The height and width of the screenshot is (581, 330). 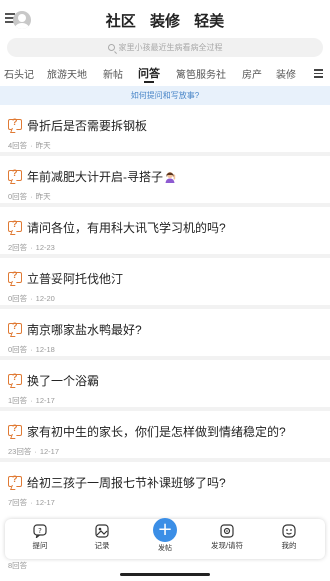 What do you see at coordinates (102, 545) in the screenshot?
I see `record-label: 记录` at bounding box center [102, 545].